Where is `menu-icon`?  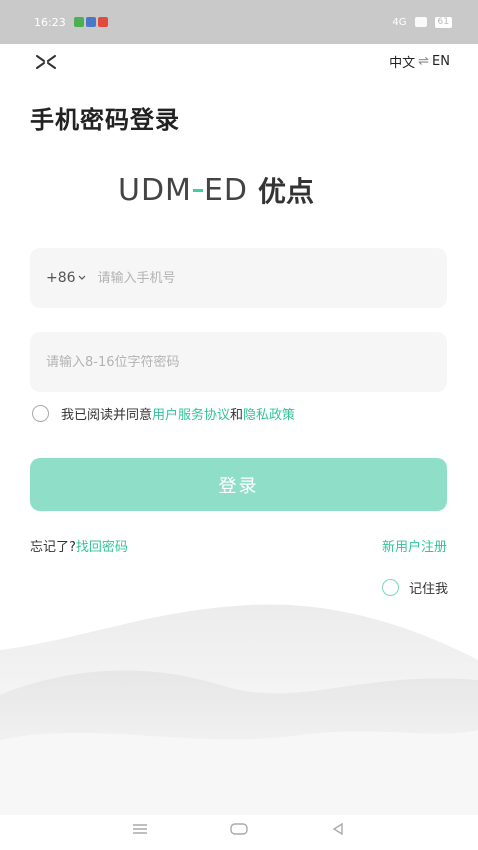
menu-icon is located at coordinates (140, 829).